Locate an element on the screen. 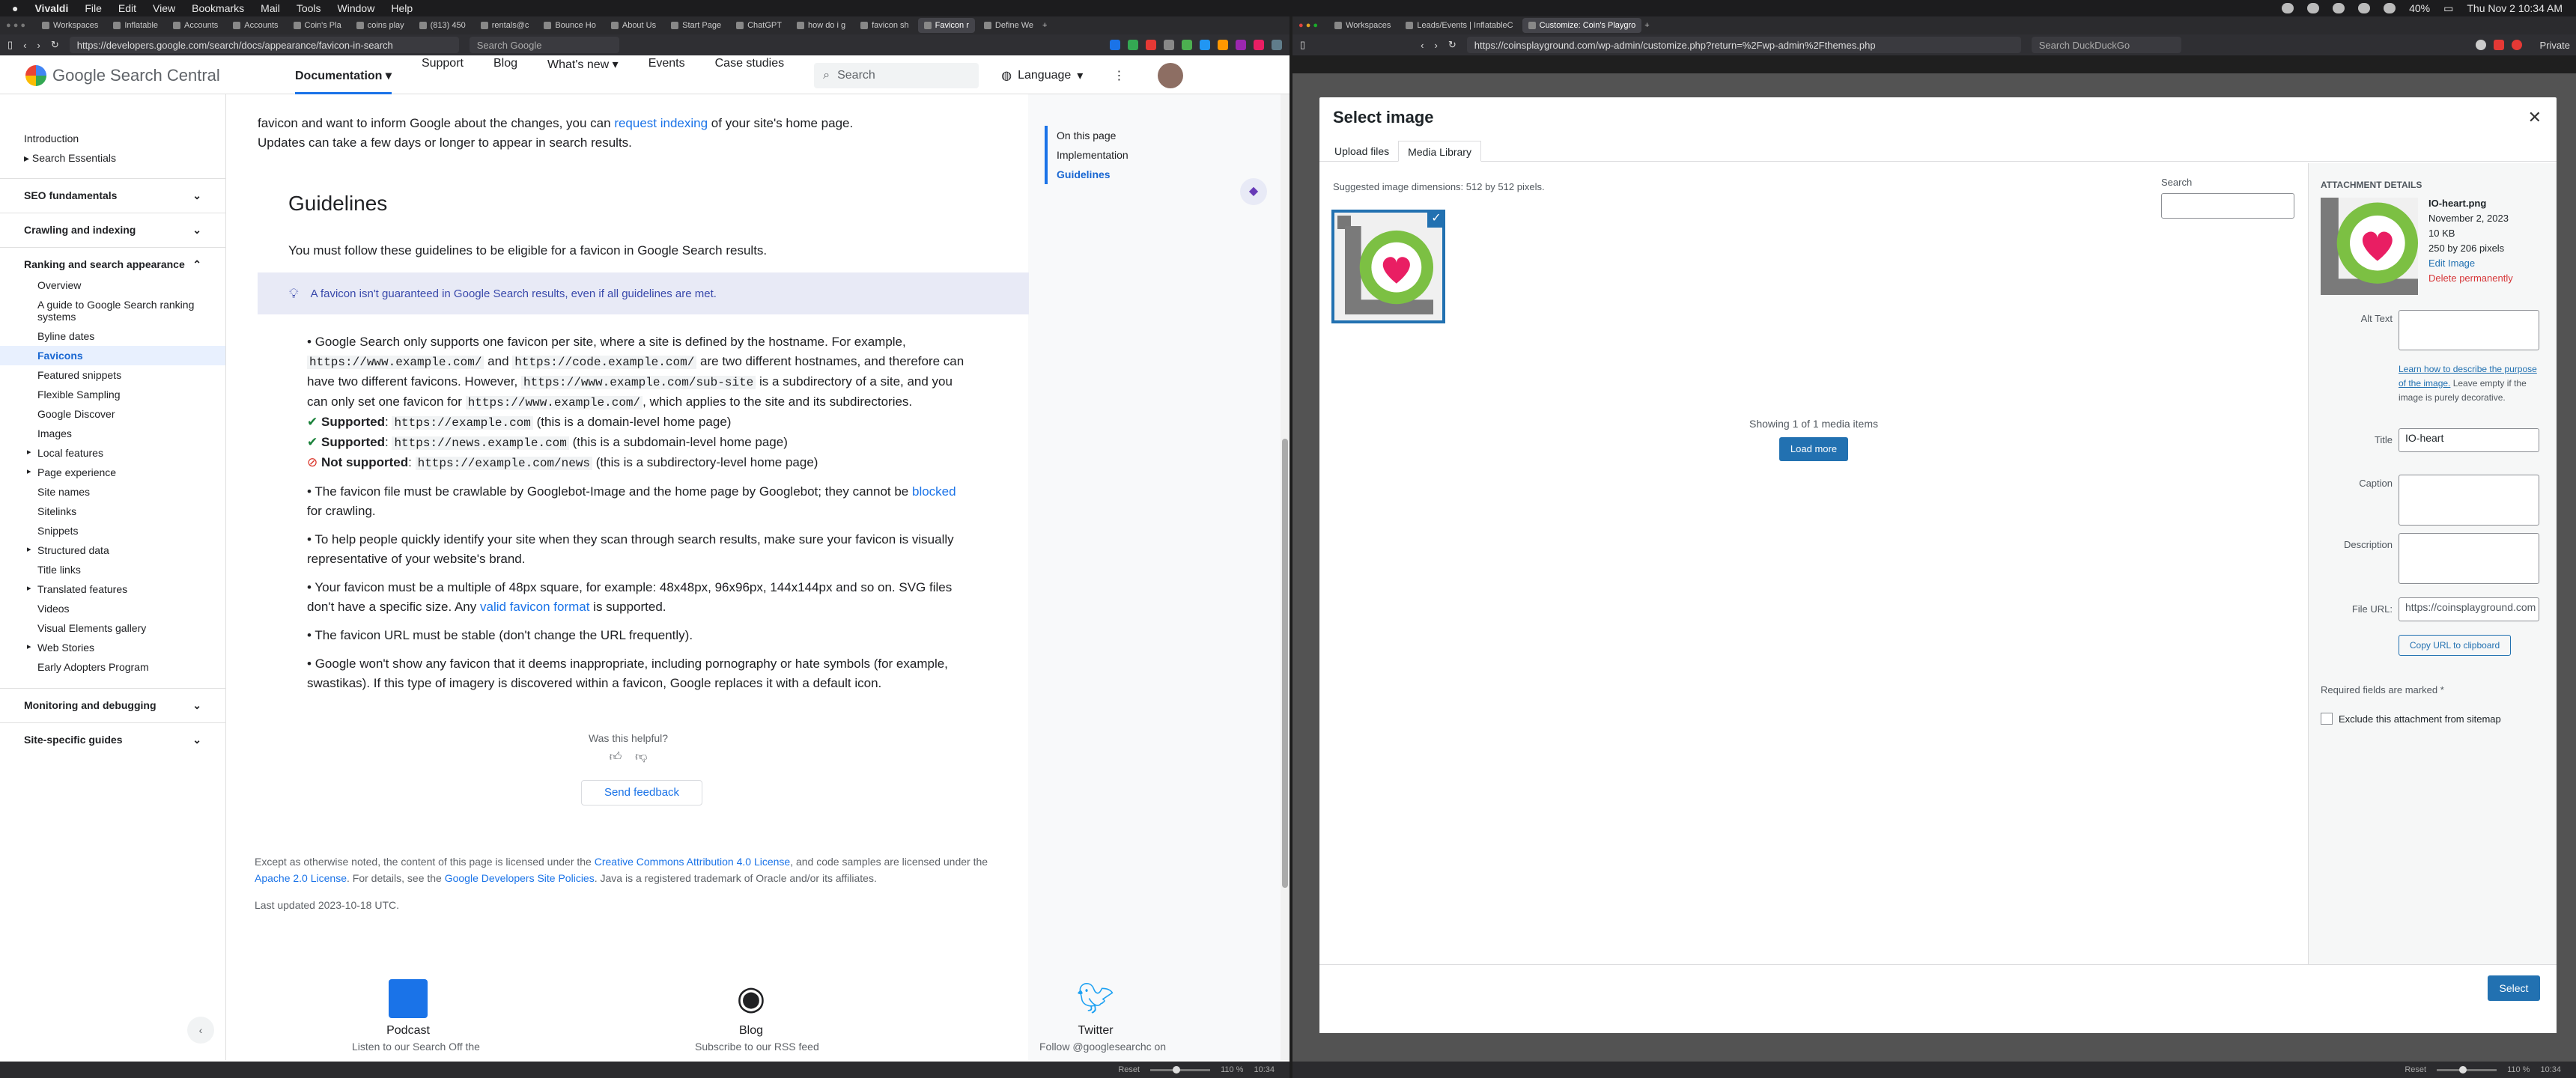  battery-icon: ▭ is located at coordinates (2448, 8).